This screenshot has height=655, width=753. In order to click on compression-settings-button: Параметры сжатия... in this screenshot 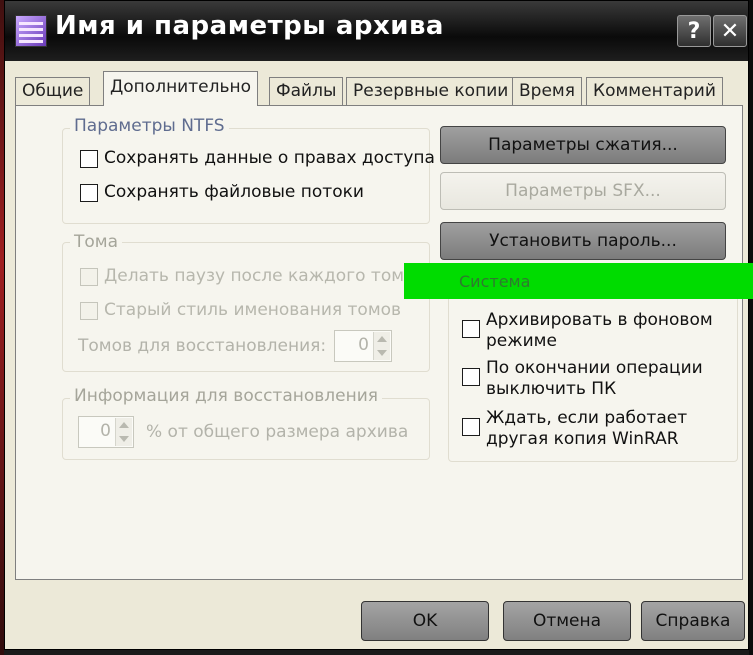, I will do `click(583, 145)`.